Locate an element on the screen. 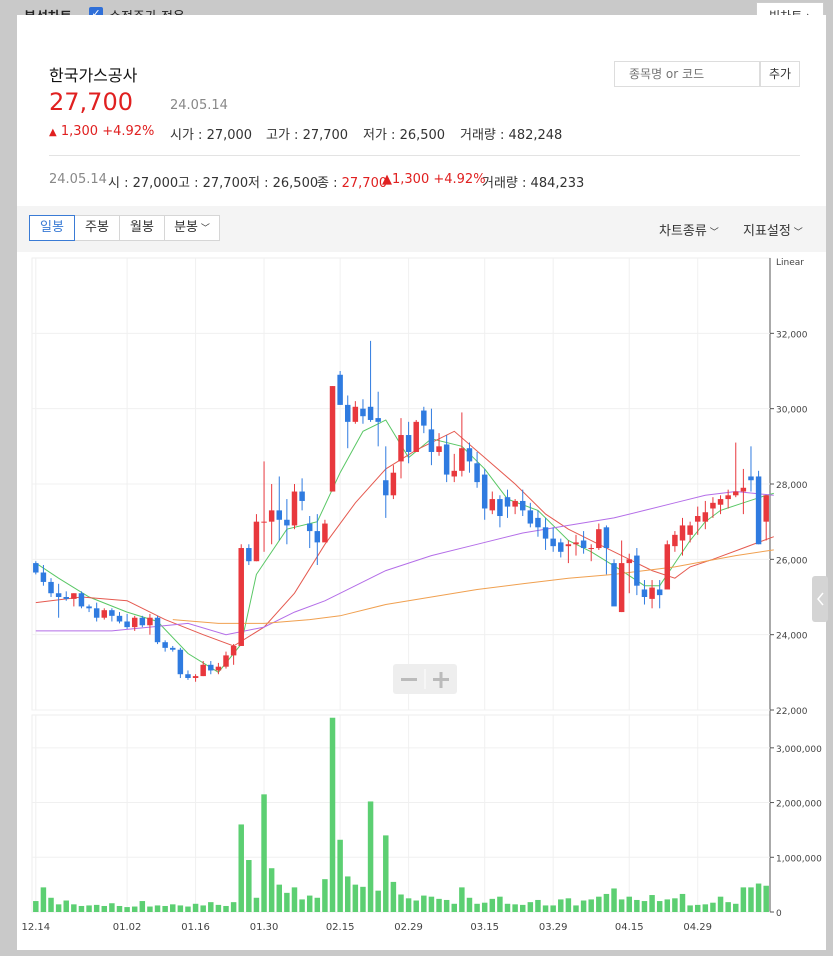 This screenshot has width=833, height=956. zoom-out-icon is located at coordinates (409, 679).